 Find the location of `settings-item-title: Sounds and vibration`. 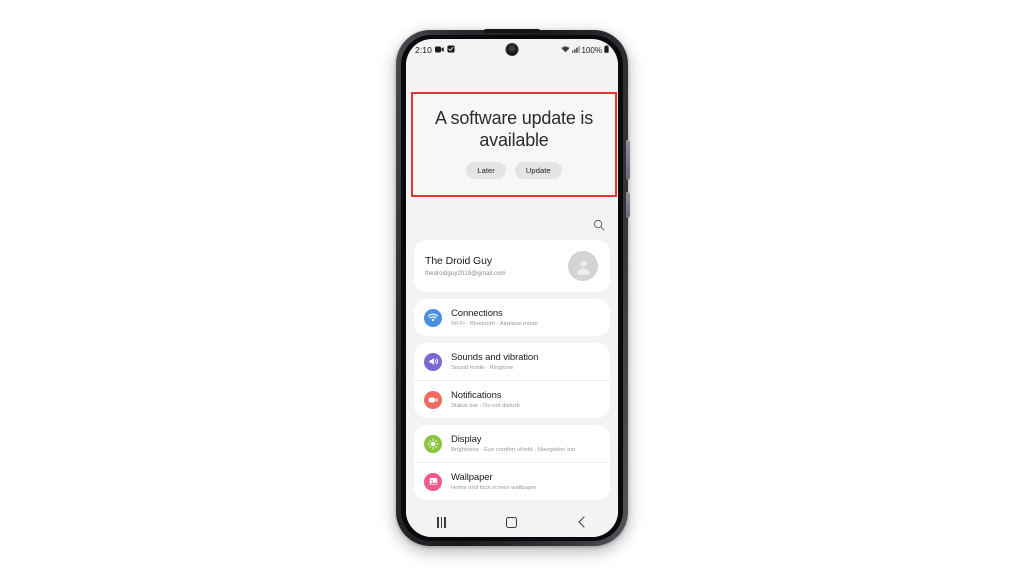

settings-item-title: Sounds and vibration is located at coordinates (495, 357).